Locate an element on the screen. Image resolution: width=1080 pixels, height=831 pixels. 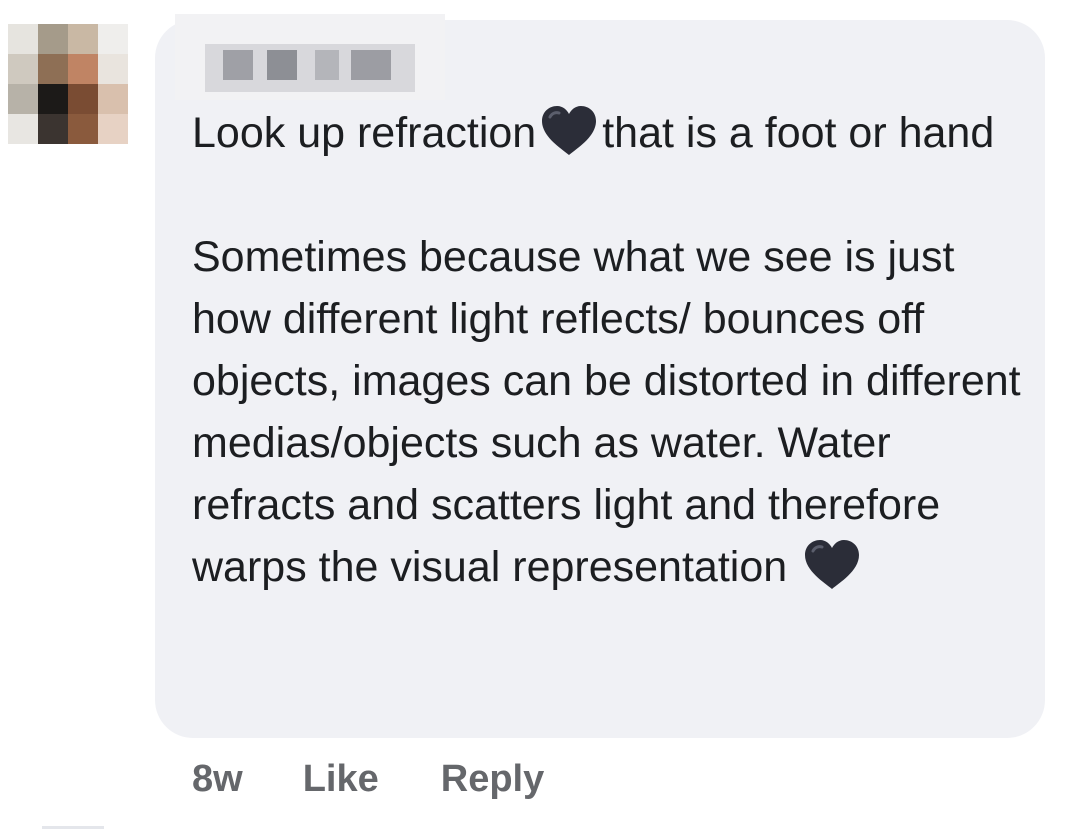
comment-actions: 8w Like Reply is located at coordinates (368, 779).